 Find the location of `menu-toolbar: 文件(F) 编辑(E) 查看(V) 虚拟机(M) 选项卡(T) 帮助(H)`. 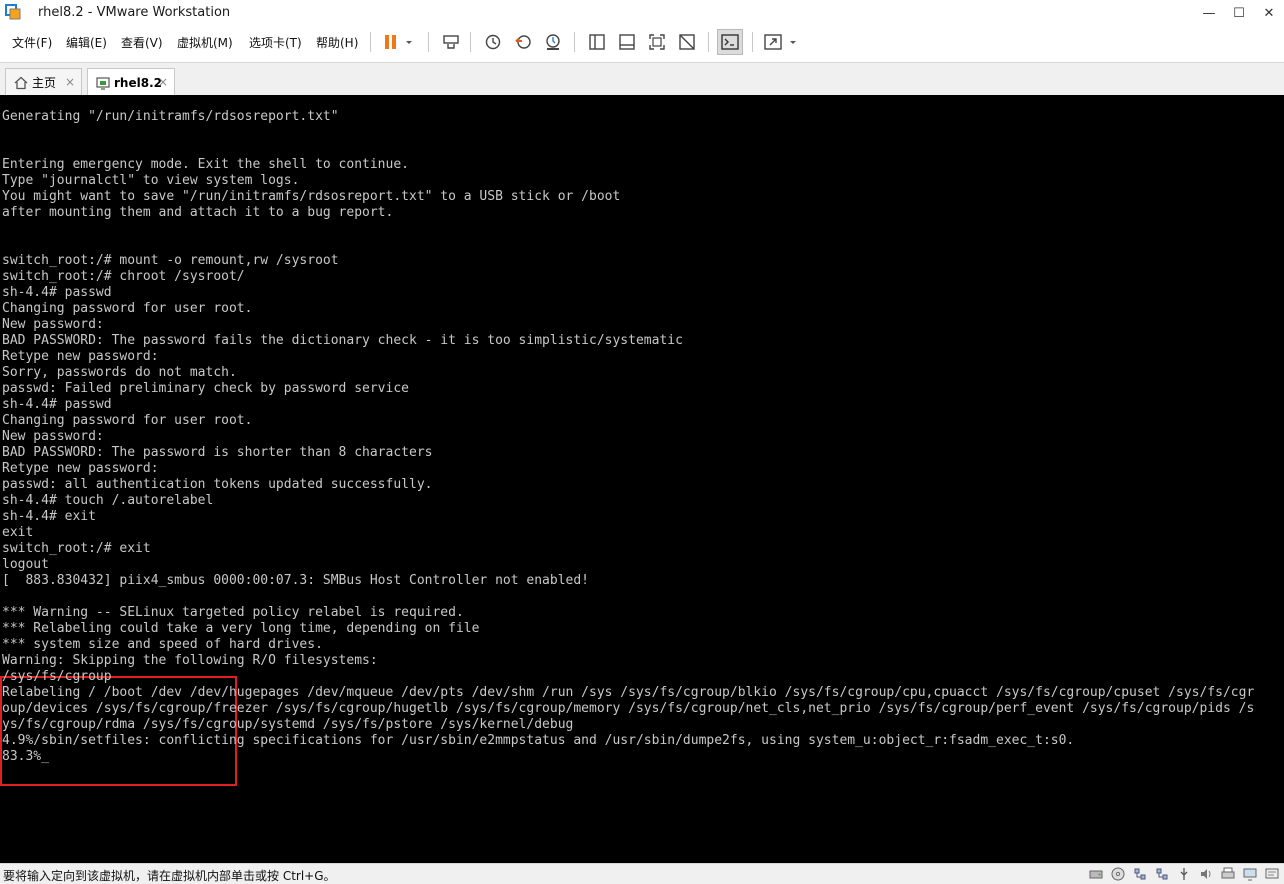

menu-toolbar: 文件(F) 编辑(E) 查看(V) 虚拟机(M) 选项卡(T) 帮助(H) is located at coordinates (642, 42).